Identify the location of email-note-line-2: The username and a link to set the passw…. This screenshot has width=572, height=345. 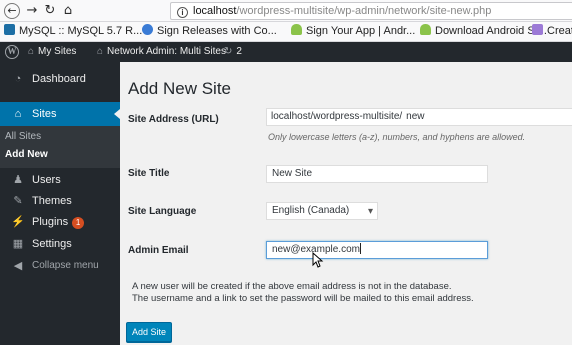
(303, 298).